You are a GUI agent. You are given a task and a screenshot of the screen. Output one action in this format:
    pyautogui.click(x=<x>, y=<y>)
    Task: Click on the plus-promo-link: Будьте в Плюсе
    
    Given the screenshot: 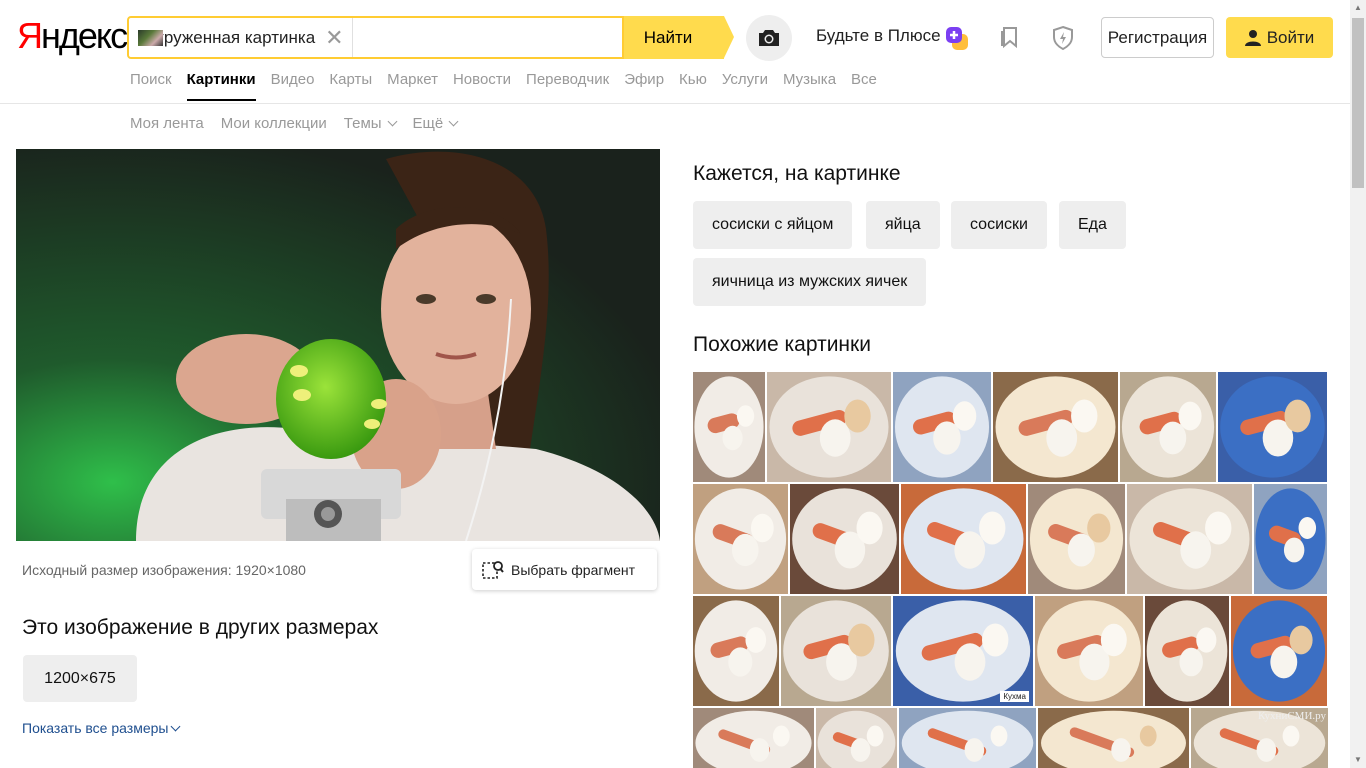 What is the action you would take?
    pyautogui.click(x=878, y=36)
    